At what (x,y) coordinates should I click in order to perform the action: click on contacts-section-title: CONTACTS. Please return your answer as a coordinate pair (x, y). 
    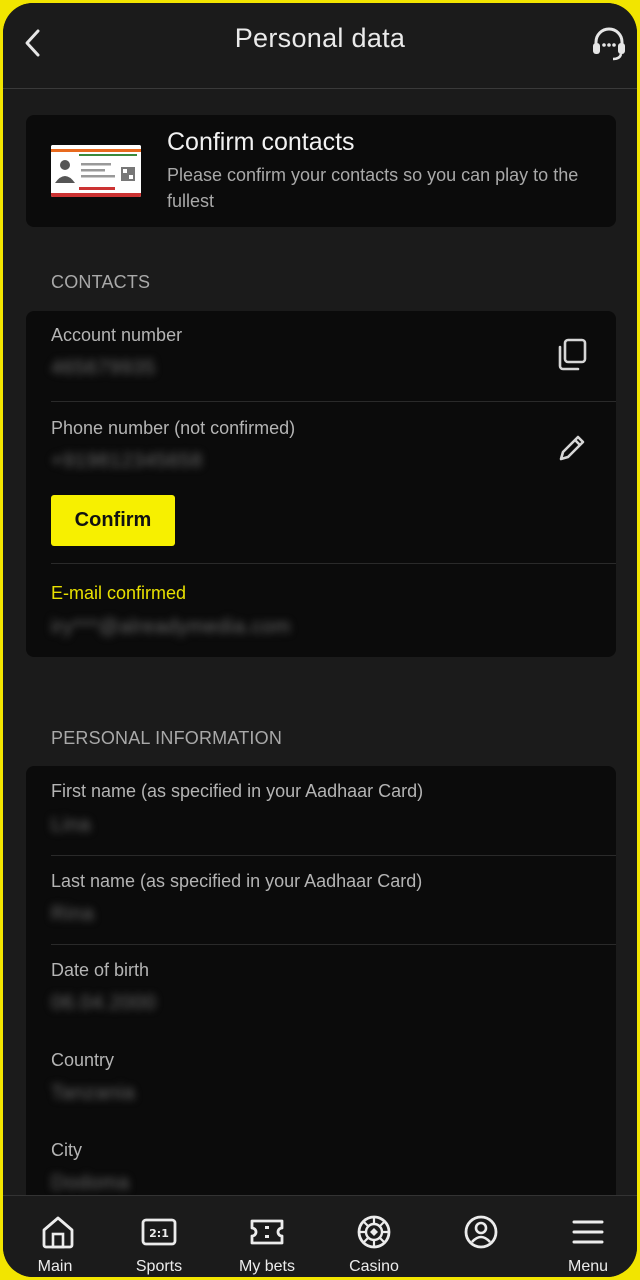
    Looking at the image, I should click on (101, 282).